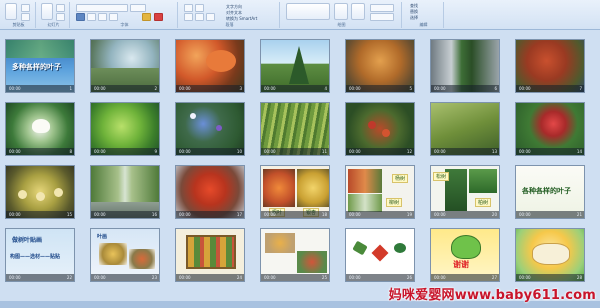 The height and width of the screenshot is (308, 600). I want to click on slide-thumbnail: 多种各样的叶子 00:00 1, so click(40, 66).